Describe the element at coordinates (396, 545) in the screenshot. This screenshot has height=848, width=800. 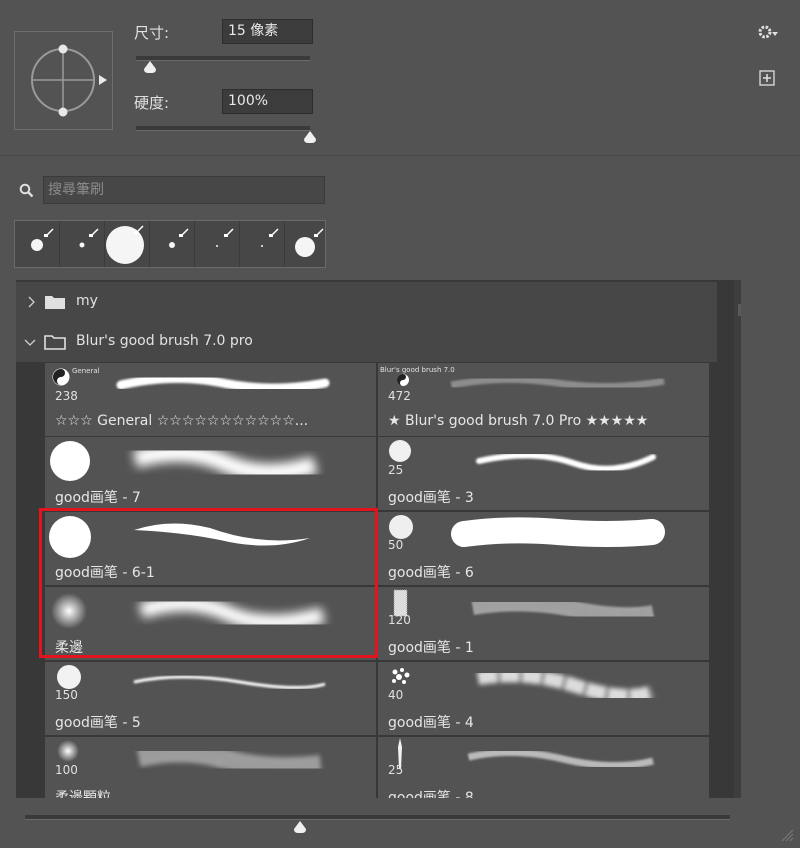
I see `brush-size: 50` at that location.